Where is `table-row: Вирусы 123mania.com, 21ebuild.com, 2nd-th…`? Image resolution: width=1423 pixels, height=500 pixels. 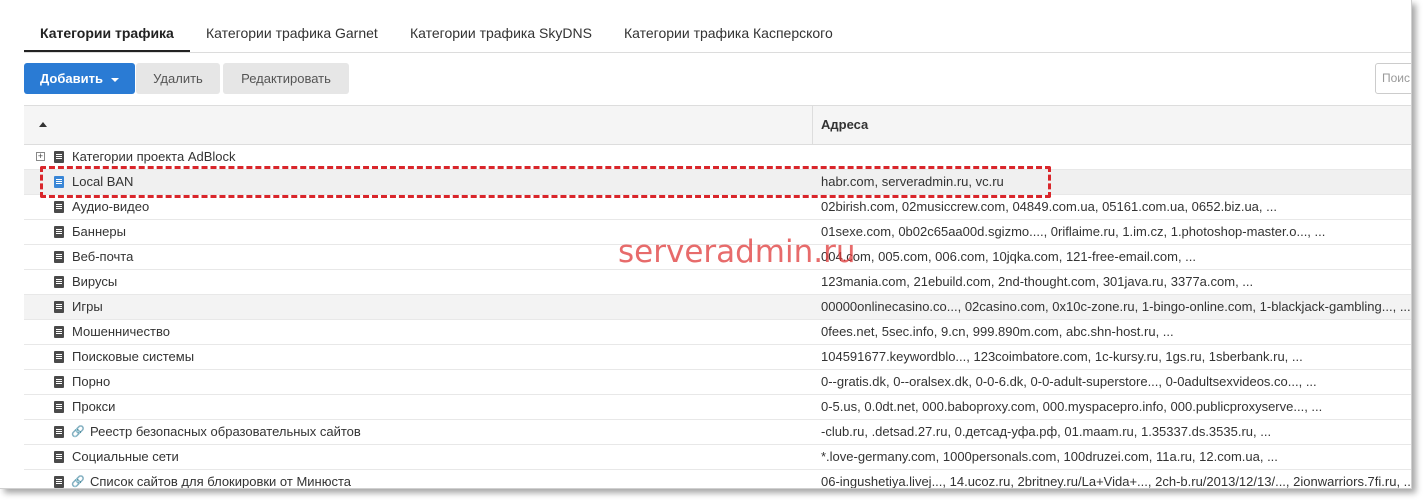
table-row: Вирусы 123mania.com, 21ebuild.com, 2nd-th… is located at coordinates (717, 282).